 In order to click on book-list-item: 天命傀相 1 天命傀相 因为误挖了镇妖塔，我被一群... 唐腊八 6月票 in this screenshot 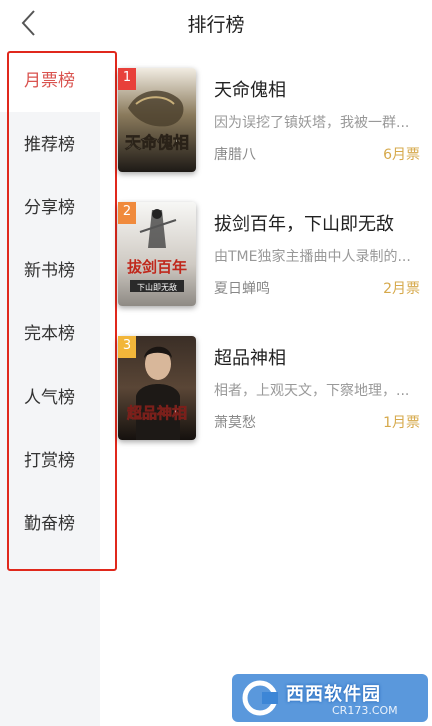, I will do `click(271, 123)`.